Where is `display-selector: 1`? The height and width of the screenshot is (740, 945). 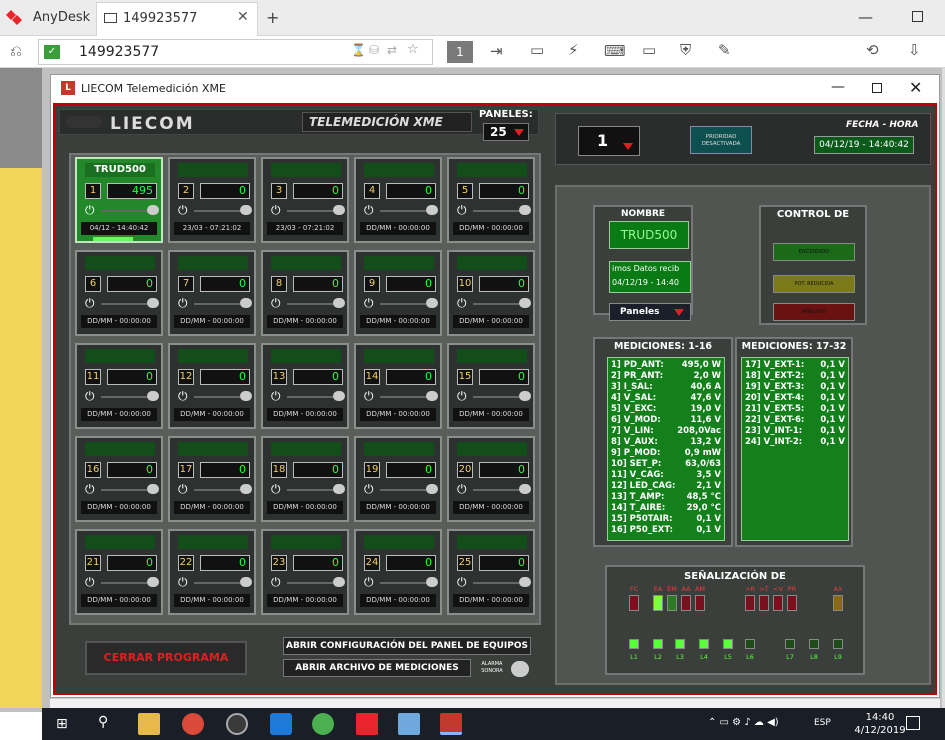 display-selector: 1 is located at coordinates (460, 52).